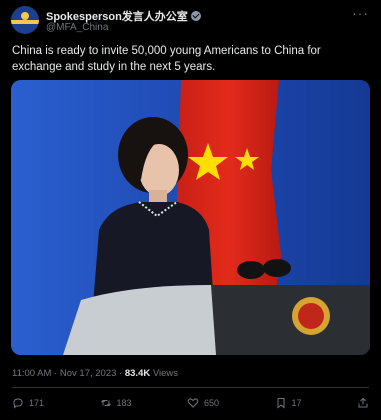 The height and width of the screenshot is (420, 381). I want to click on views-label: Views, so click(165, 373).